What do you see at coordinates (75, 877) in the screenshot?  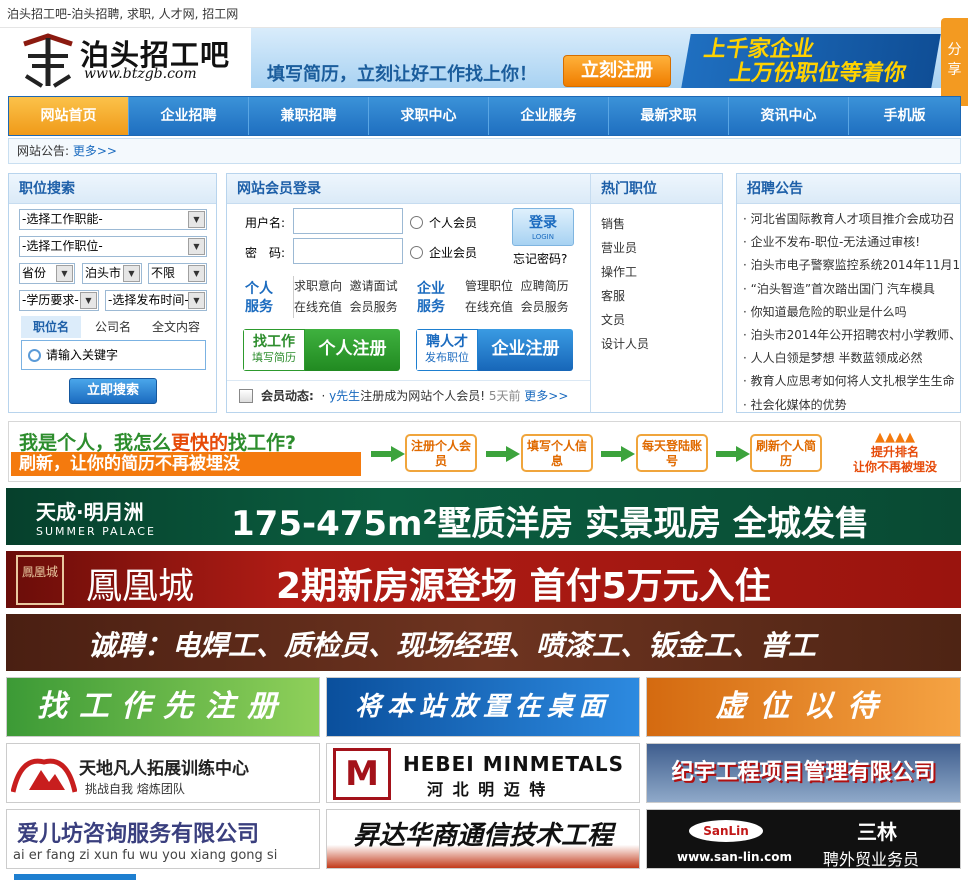 I see `bottom-section-tab` at bounding box center [75, 877].